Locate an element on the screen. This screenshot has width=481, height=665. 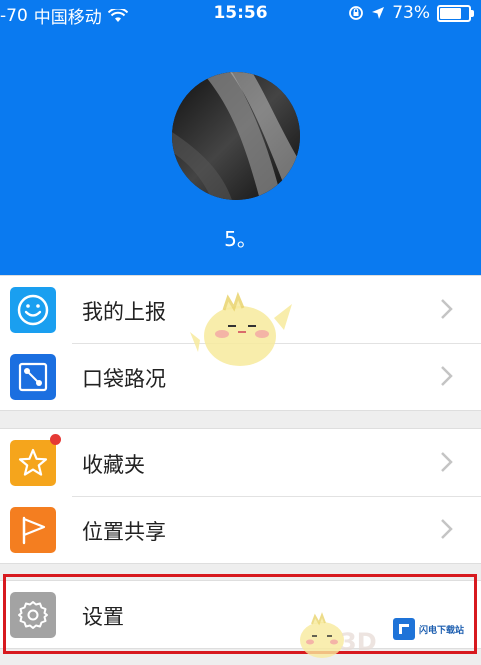
menu-item-label: 收藏夹 is located at coordinates (113, 465).